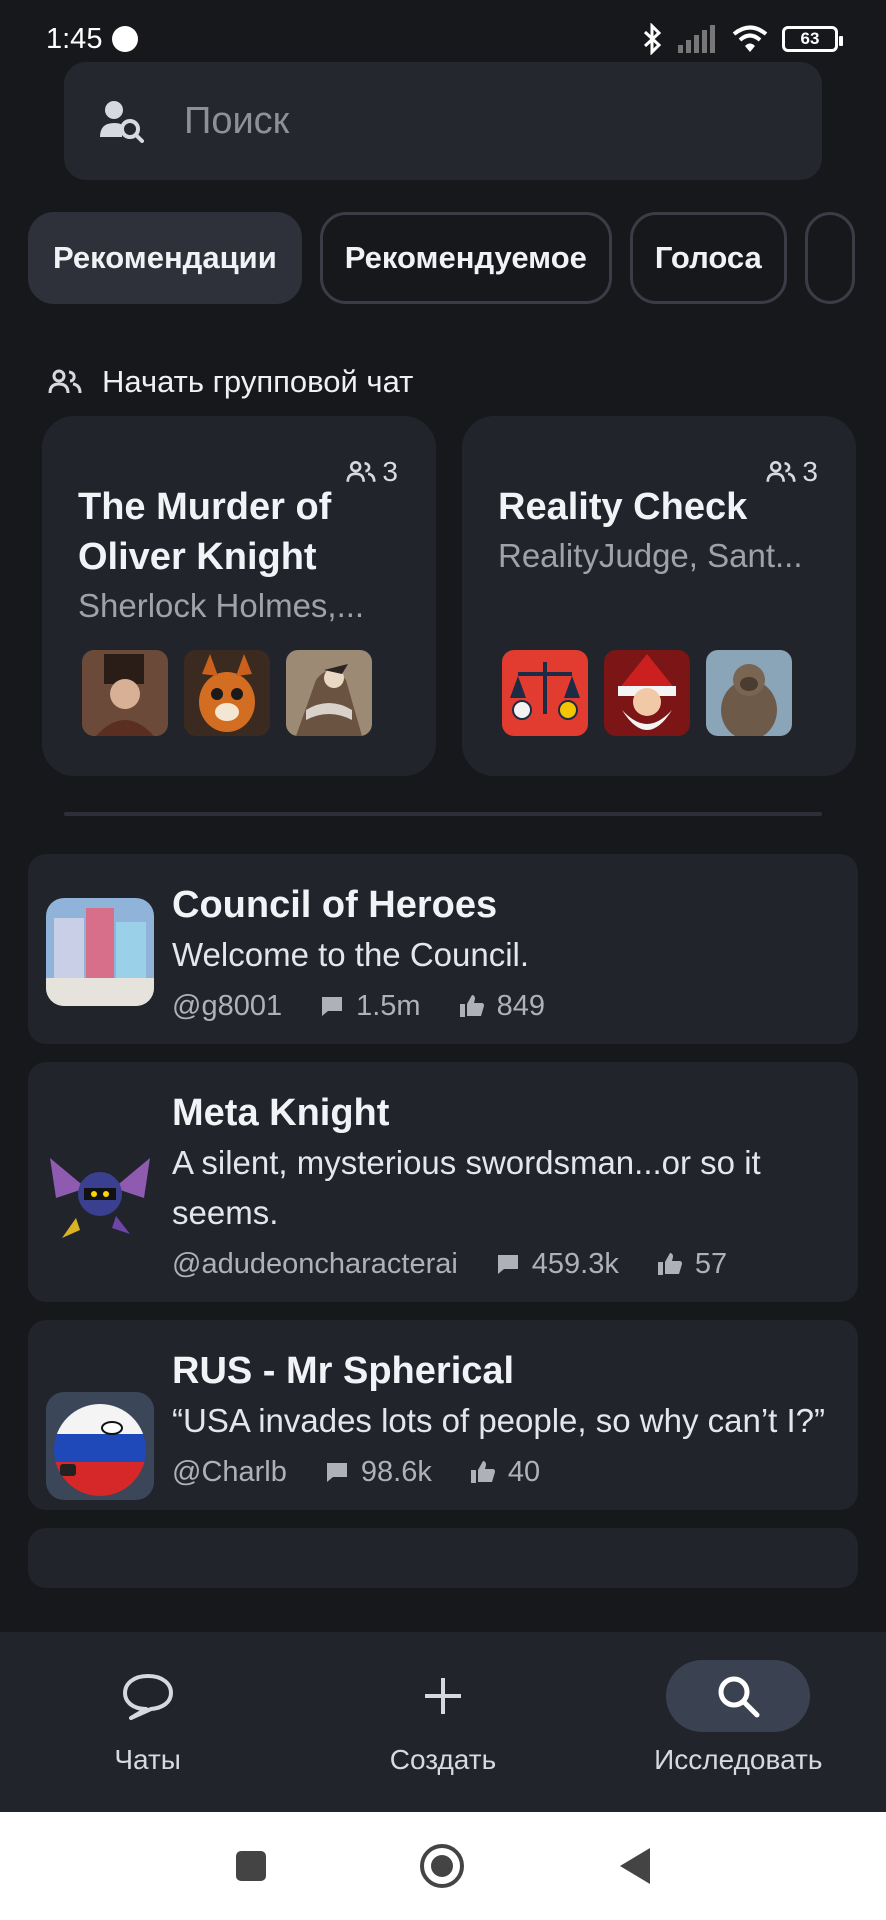 This screenshot has height=1920, width=886. What do you see at coordinates (165, 258) in the screenshot?
I see `chip-recommendations: Рекомендации` at bounding box center [165, 258].